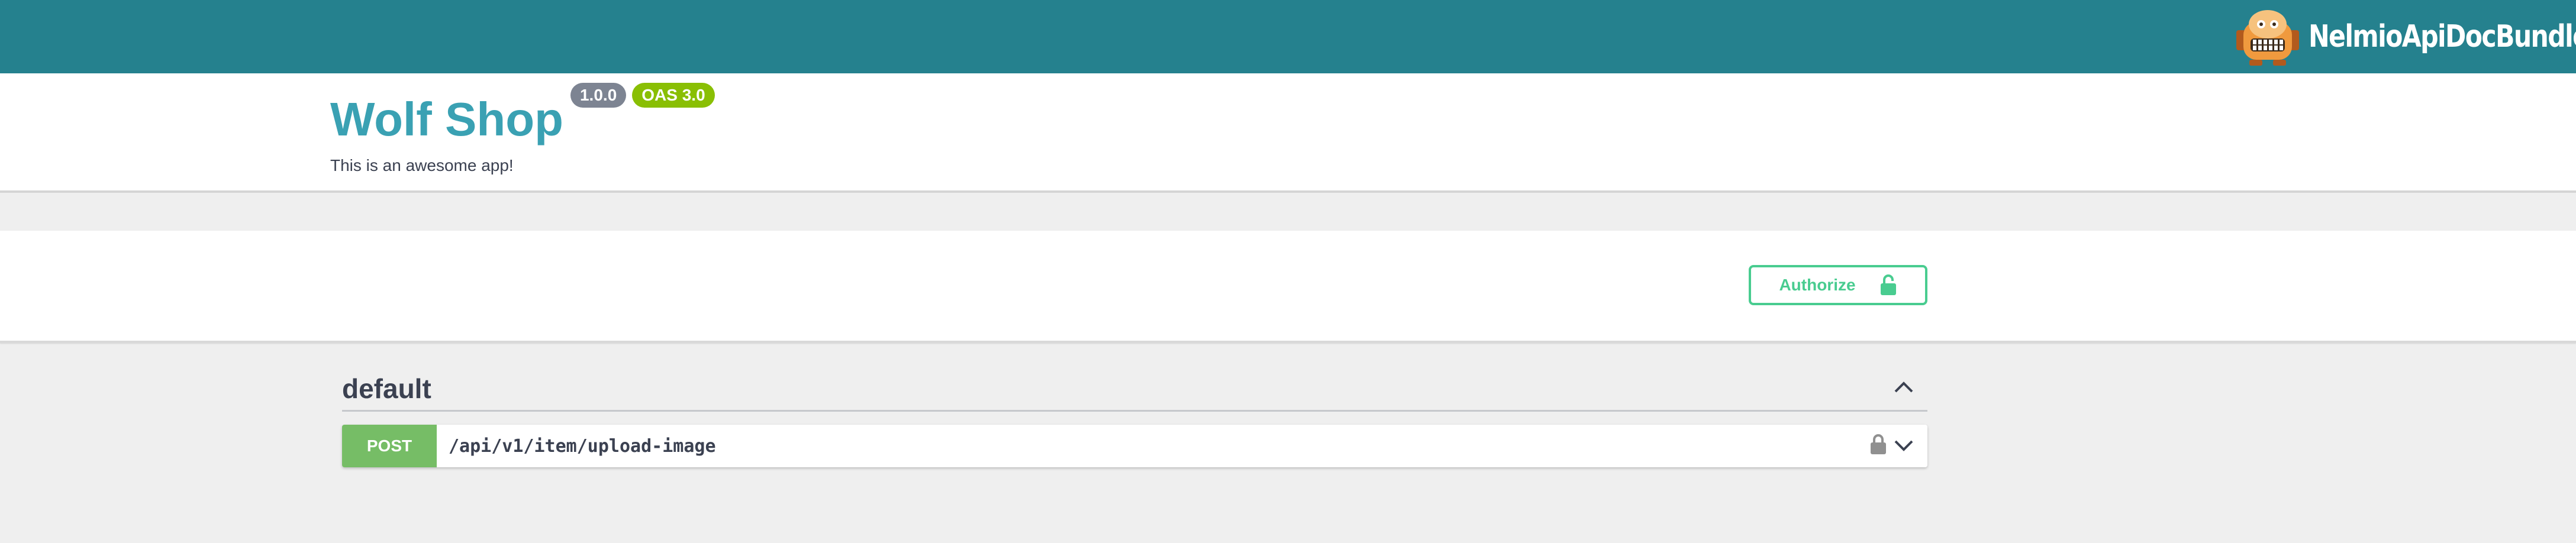  I want to click on title-row: Wolf Shop 1.0.0 OAS 3.0, so click(522, 113).